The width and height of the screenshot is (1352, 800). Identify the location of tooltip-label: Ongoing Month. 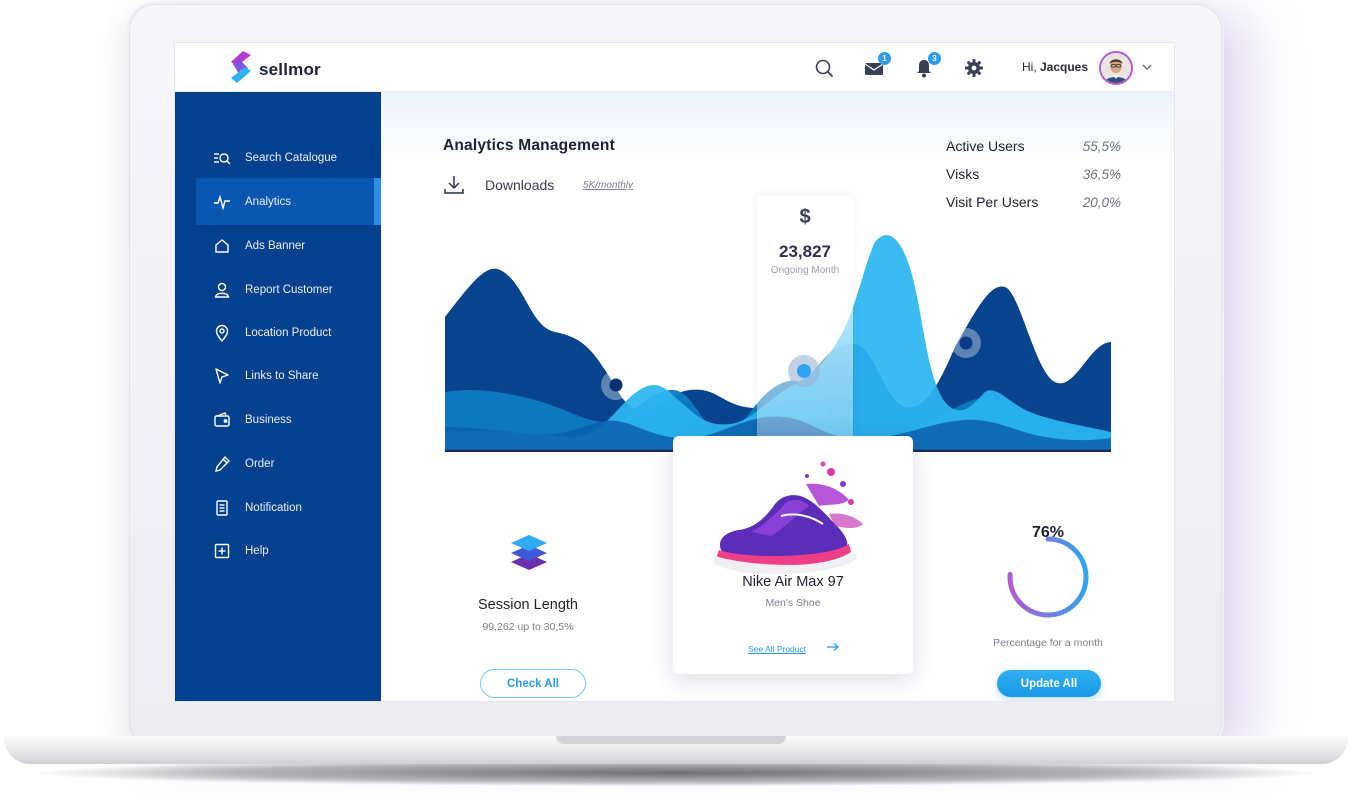
(805, 270).